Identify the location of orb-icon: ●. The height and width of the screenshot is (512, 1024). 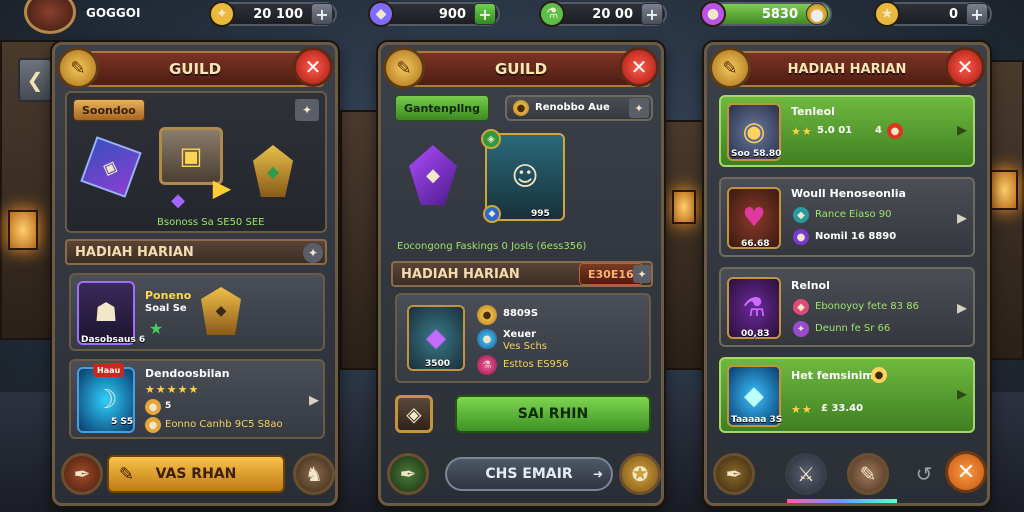
(487, 339).